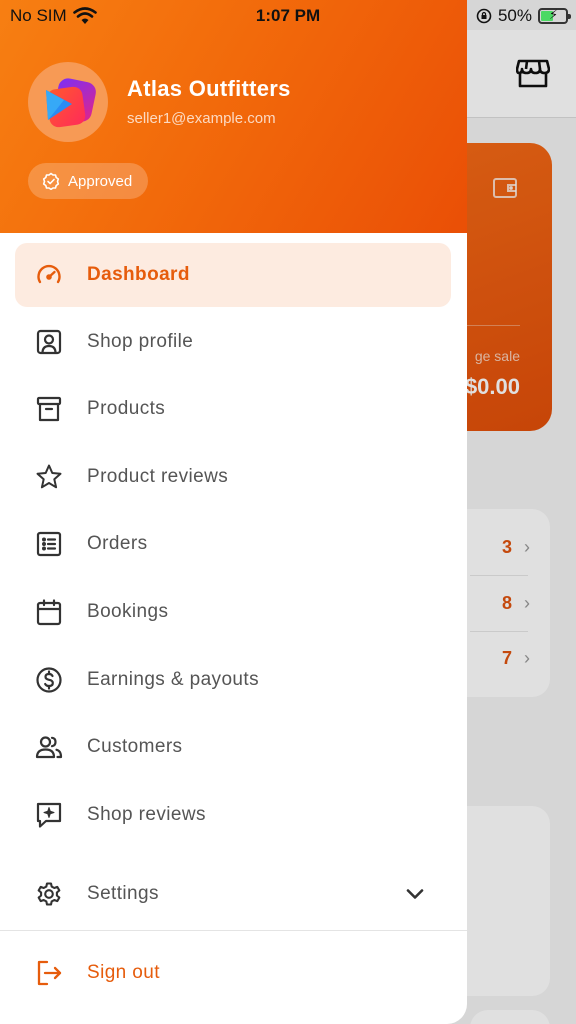 The height and width of the screenshot is (1024, 576). I want to click on shop-email: seller1@example.com, so click(201, 118).